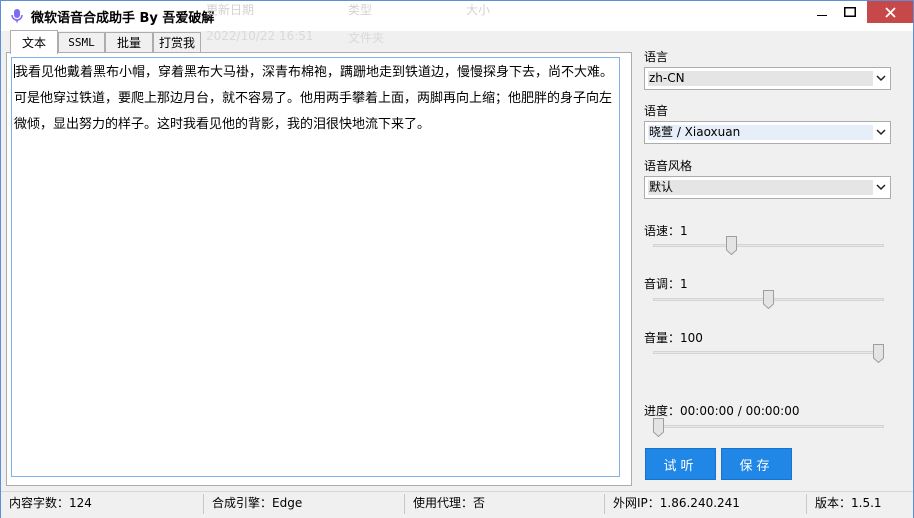  I want to click on pitch-slider-thumb, so click(768, 299).